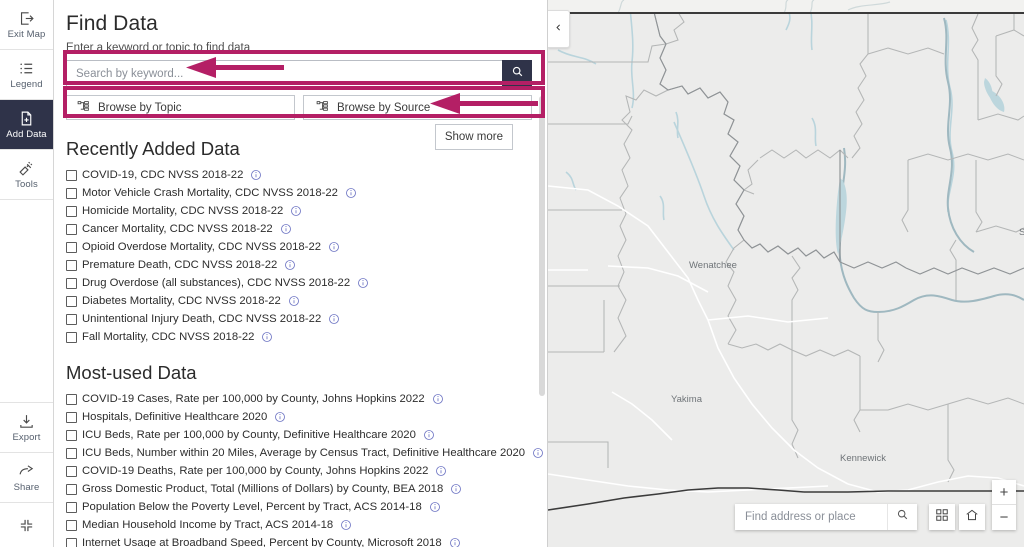 The width and height of the screenshot is (1024, 547). I want to click on recently-added-section-header: Recently Added Data Show more, so click(295, 142).